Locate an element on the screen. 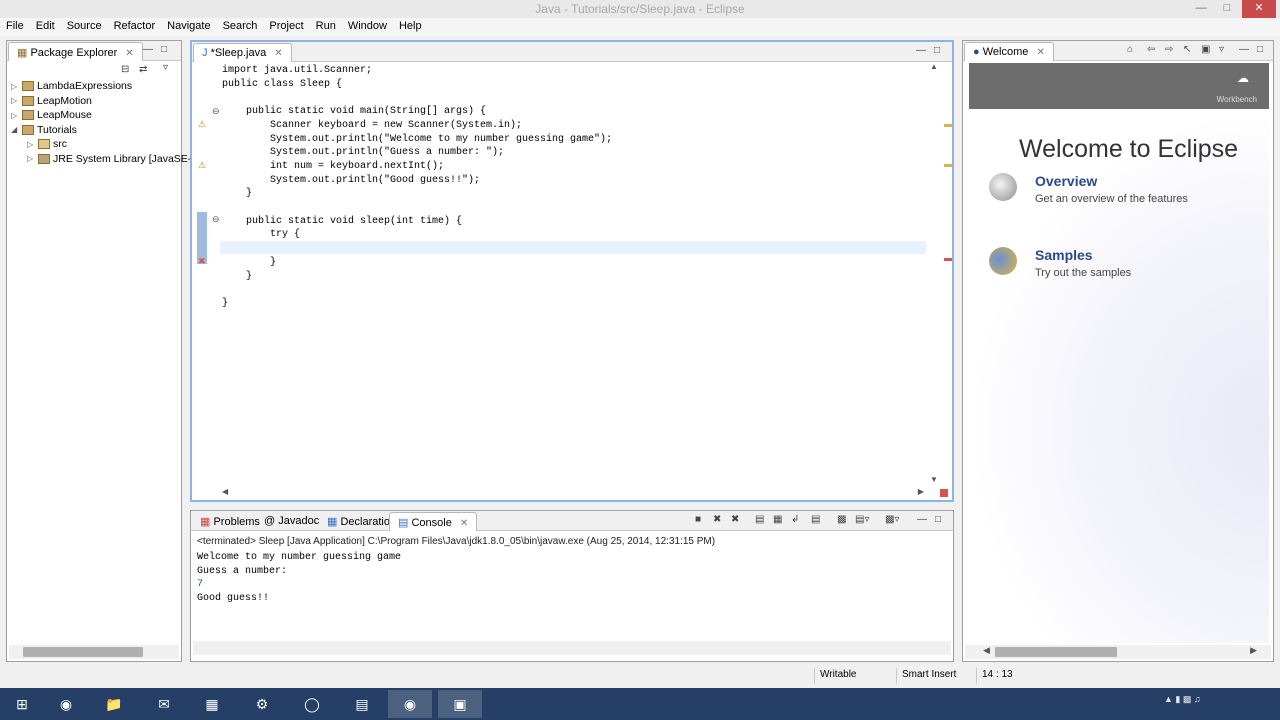  scroll-lock-icon: ▦ is located at coordinates (777, 519).